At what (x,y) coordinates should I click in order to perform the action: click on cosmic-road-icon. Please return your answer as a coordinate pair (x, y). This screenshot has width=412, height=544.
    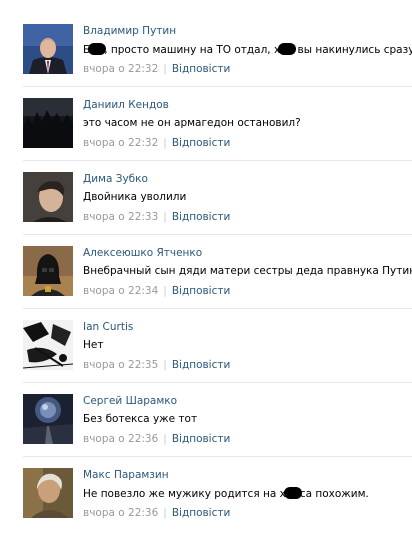
    Looking at the image, I should click on (48, 419).